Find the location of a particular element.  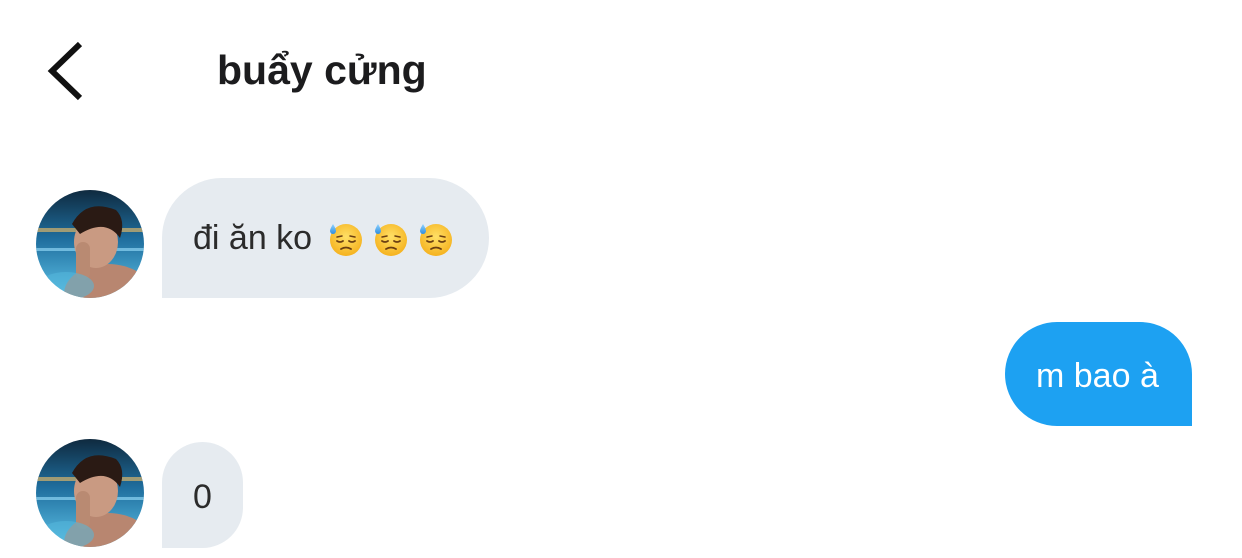

message-text: đi ăn ko is located at coordinates (253, 238).